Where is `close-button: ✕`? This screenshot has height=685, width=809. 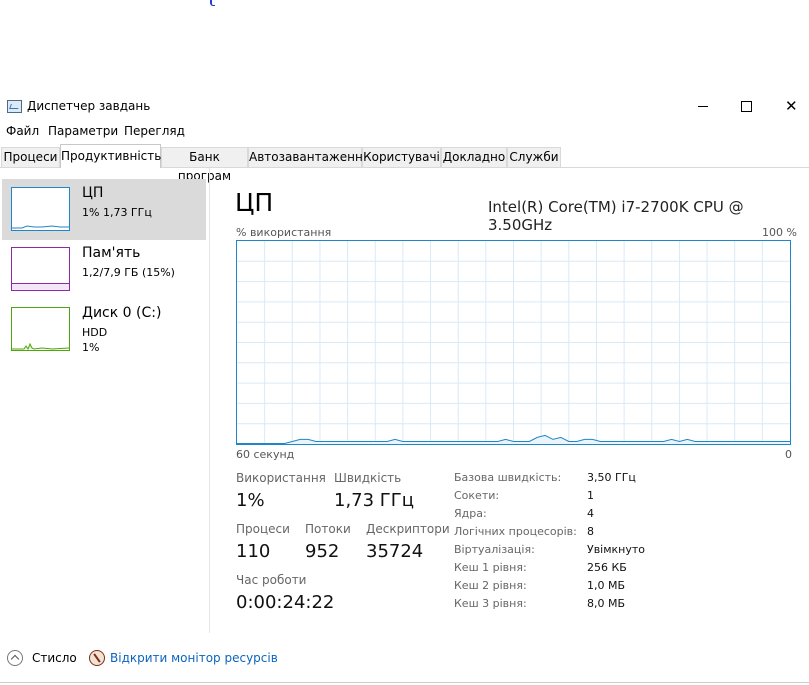
close-button: ✕ is located at coordinates (788, 107).